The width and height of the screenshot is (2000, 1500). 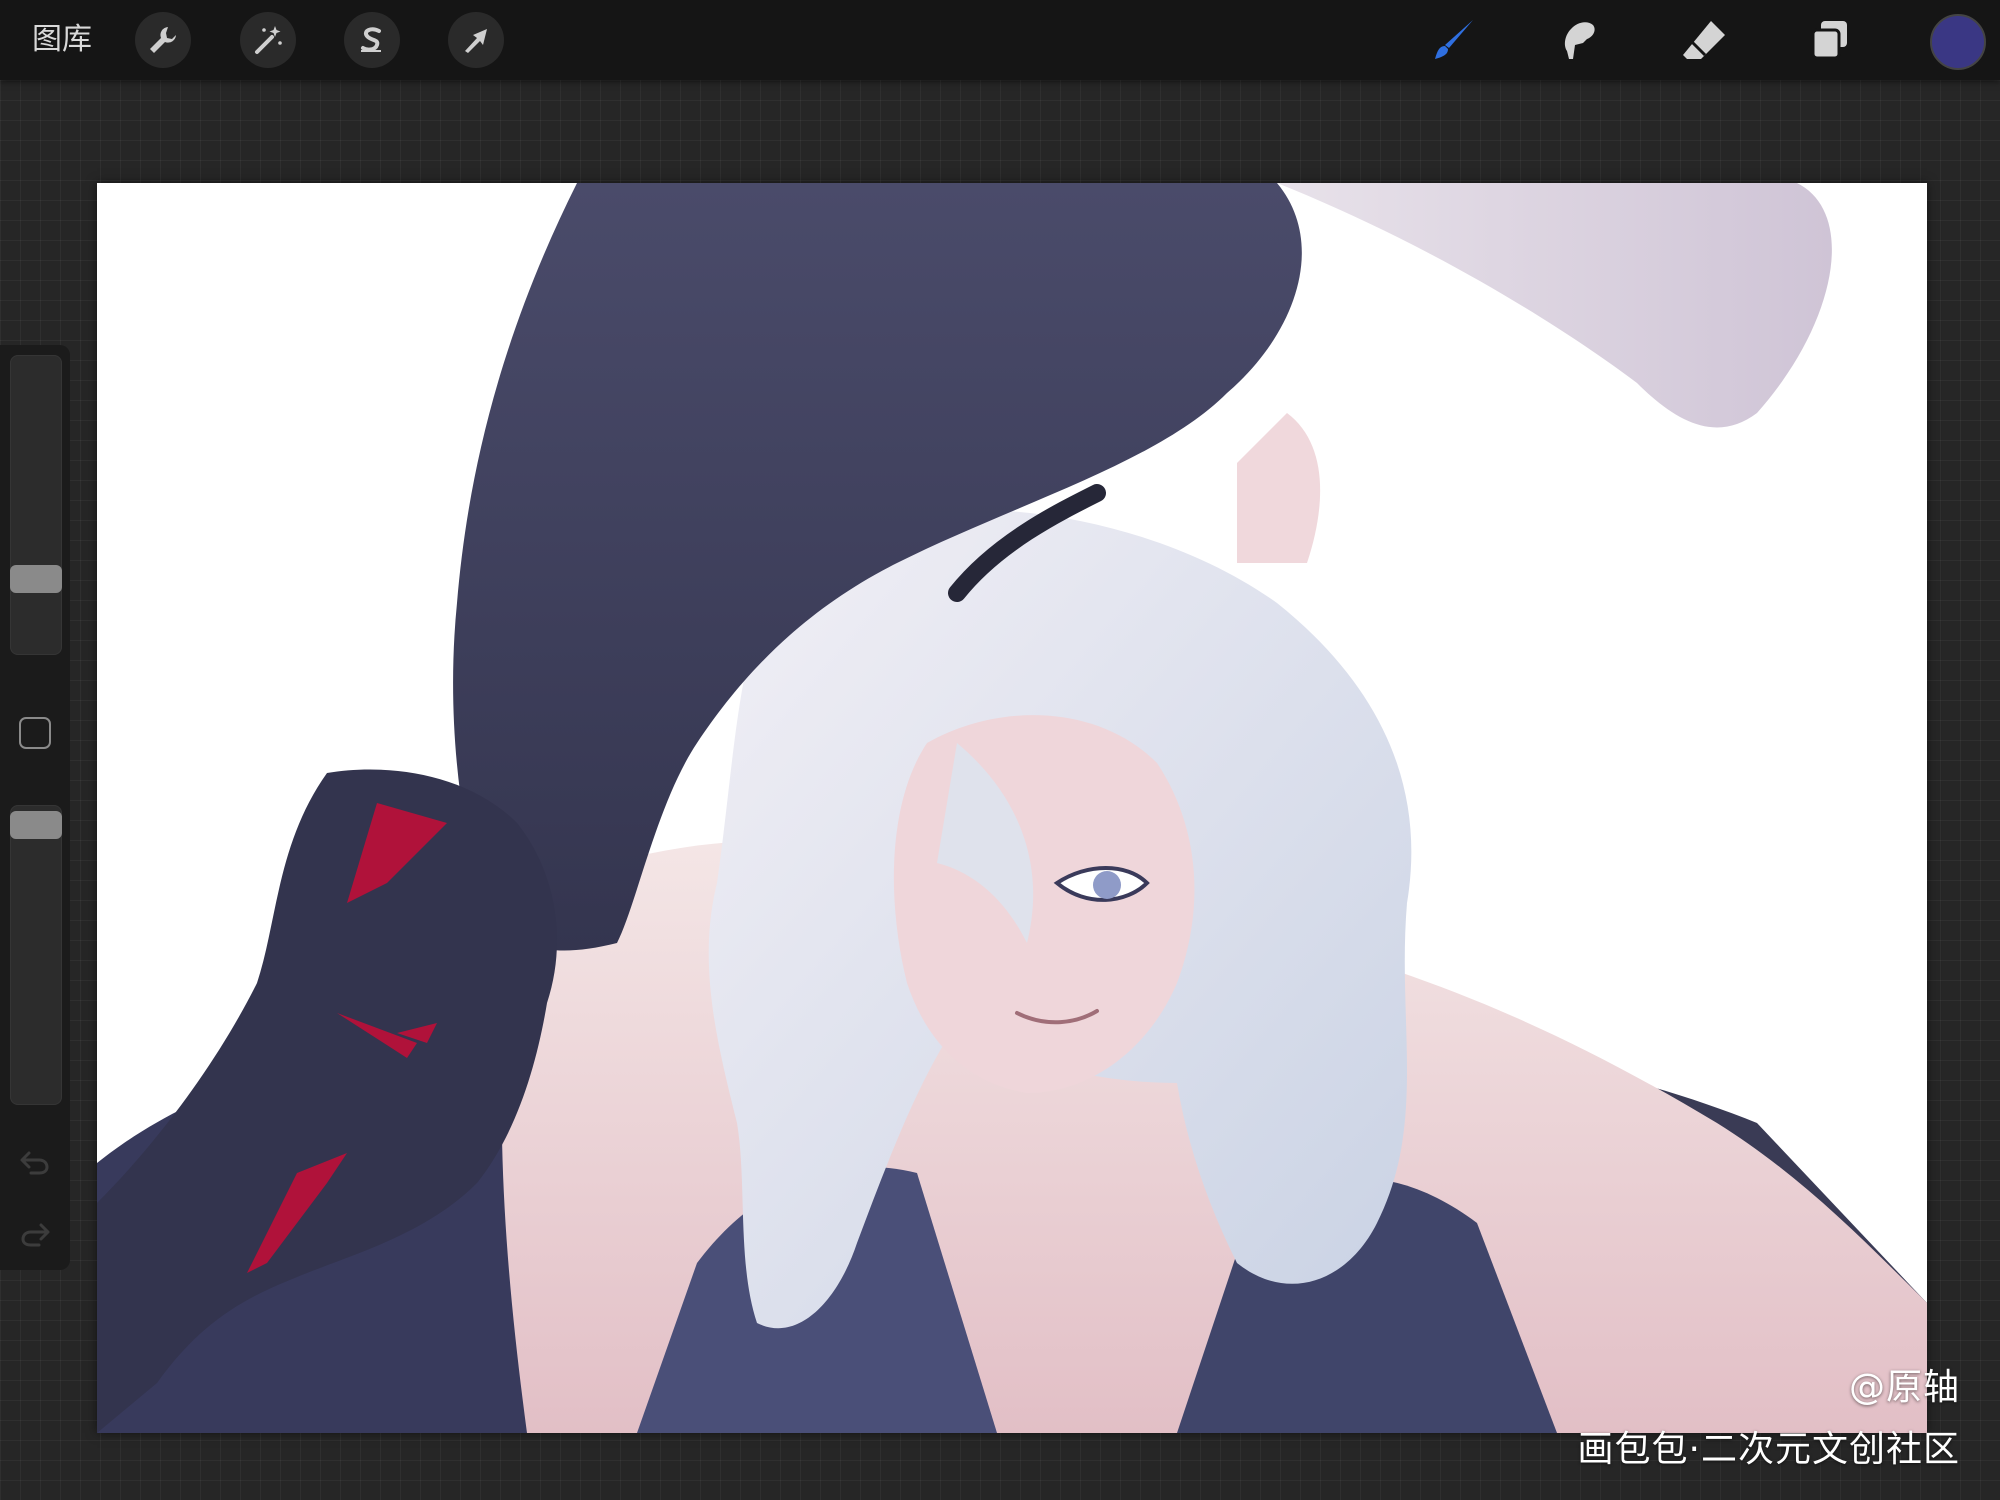 What do you see at coordinates (36, 505) in the screenshot?
I see `brush-size-slider` at bounding box center [36, 505].